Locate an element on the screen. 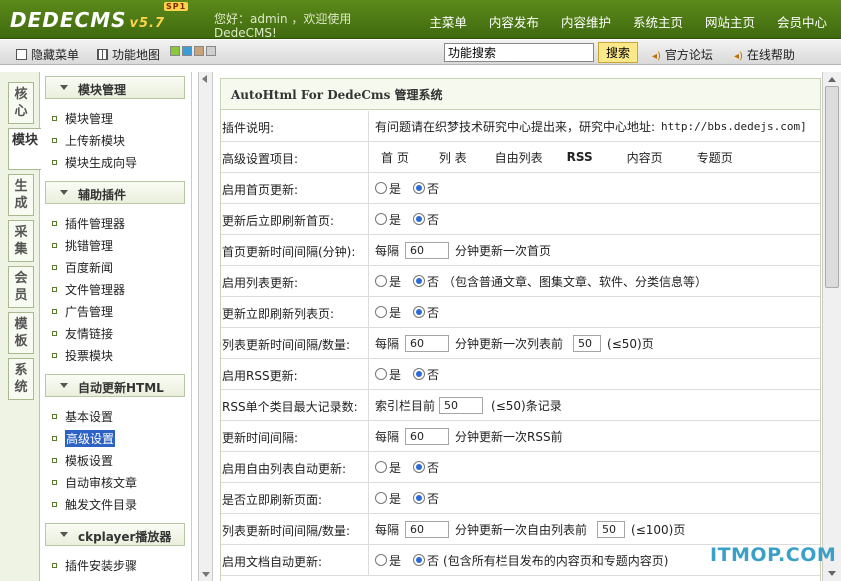 This screenshot has width=841, height=581. sidebar-item-auto-review: 自动审核文章 is located at coordinates (94, 482).